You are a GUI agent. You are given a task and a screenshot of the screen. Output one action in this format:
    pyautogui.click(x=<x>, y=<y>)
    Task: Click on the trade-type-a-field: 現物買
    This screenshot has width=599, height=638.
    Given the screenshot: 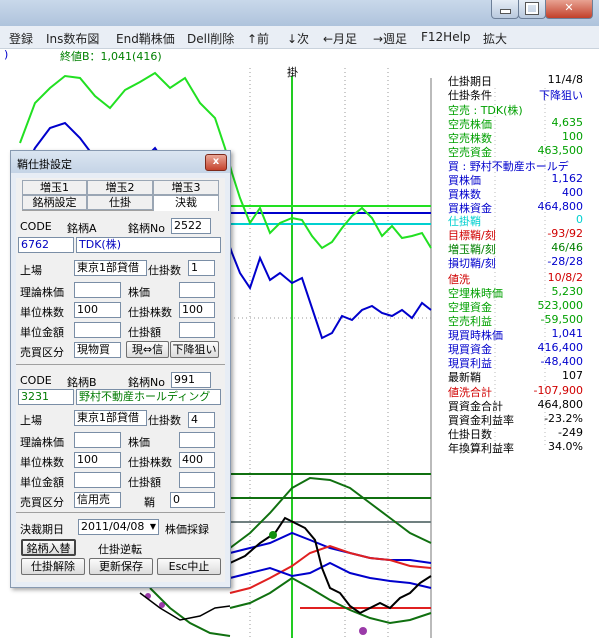 What is the action you would take?
    pyautogui.click(x=97, y=350)
    